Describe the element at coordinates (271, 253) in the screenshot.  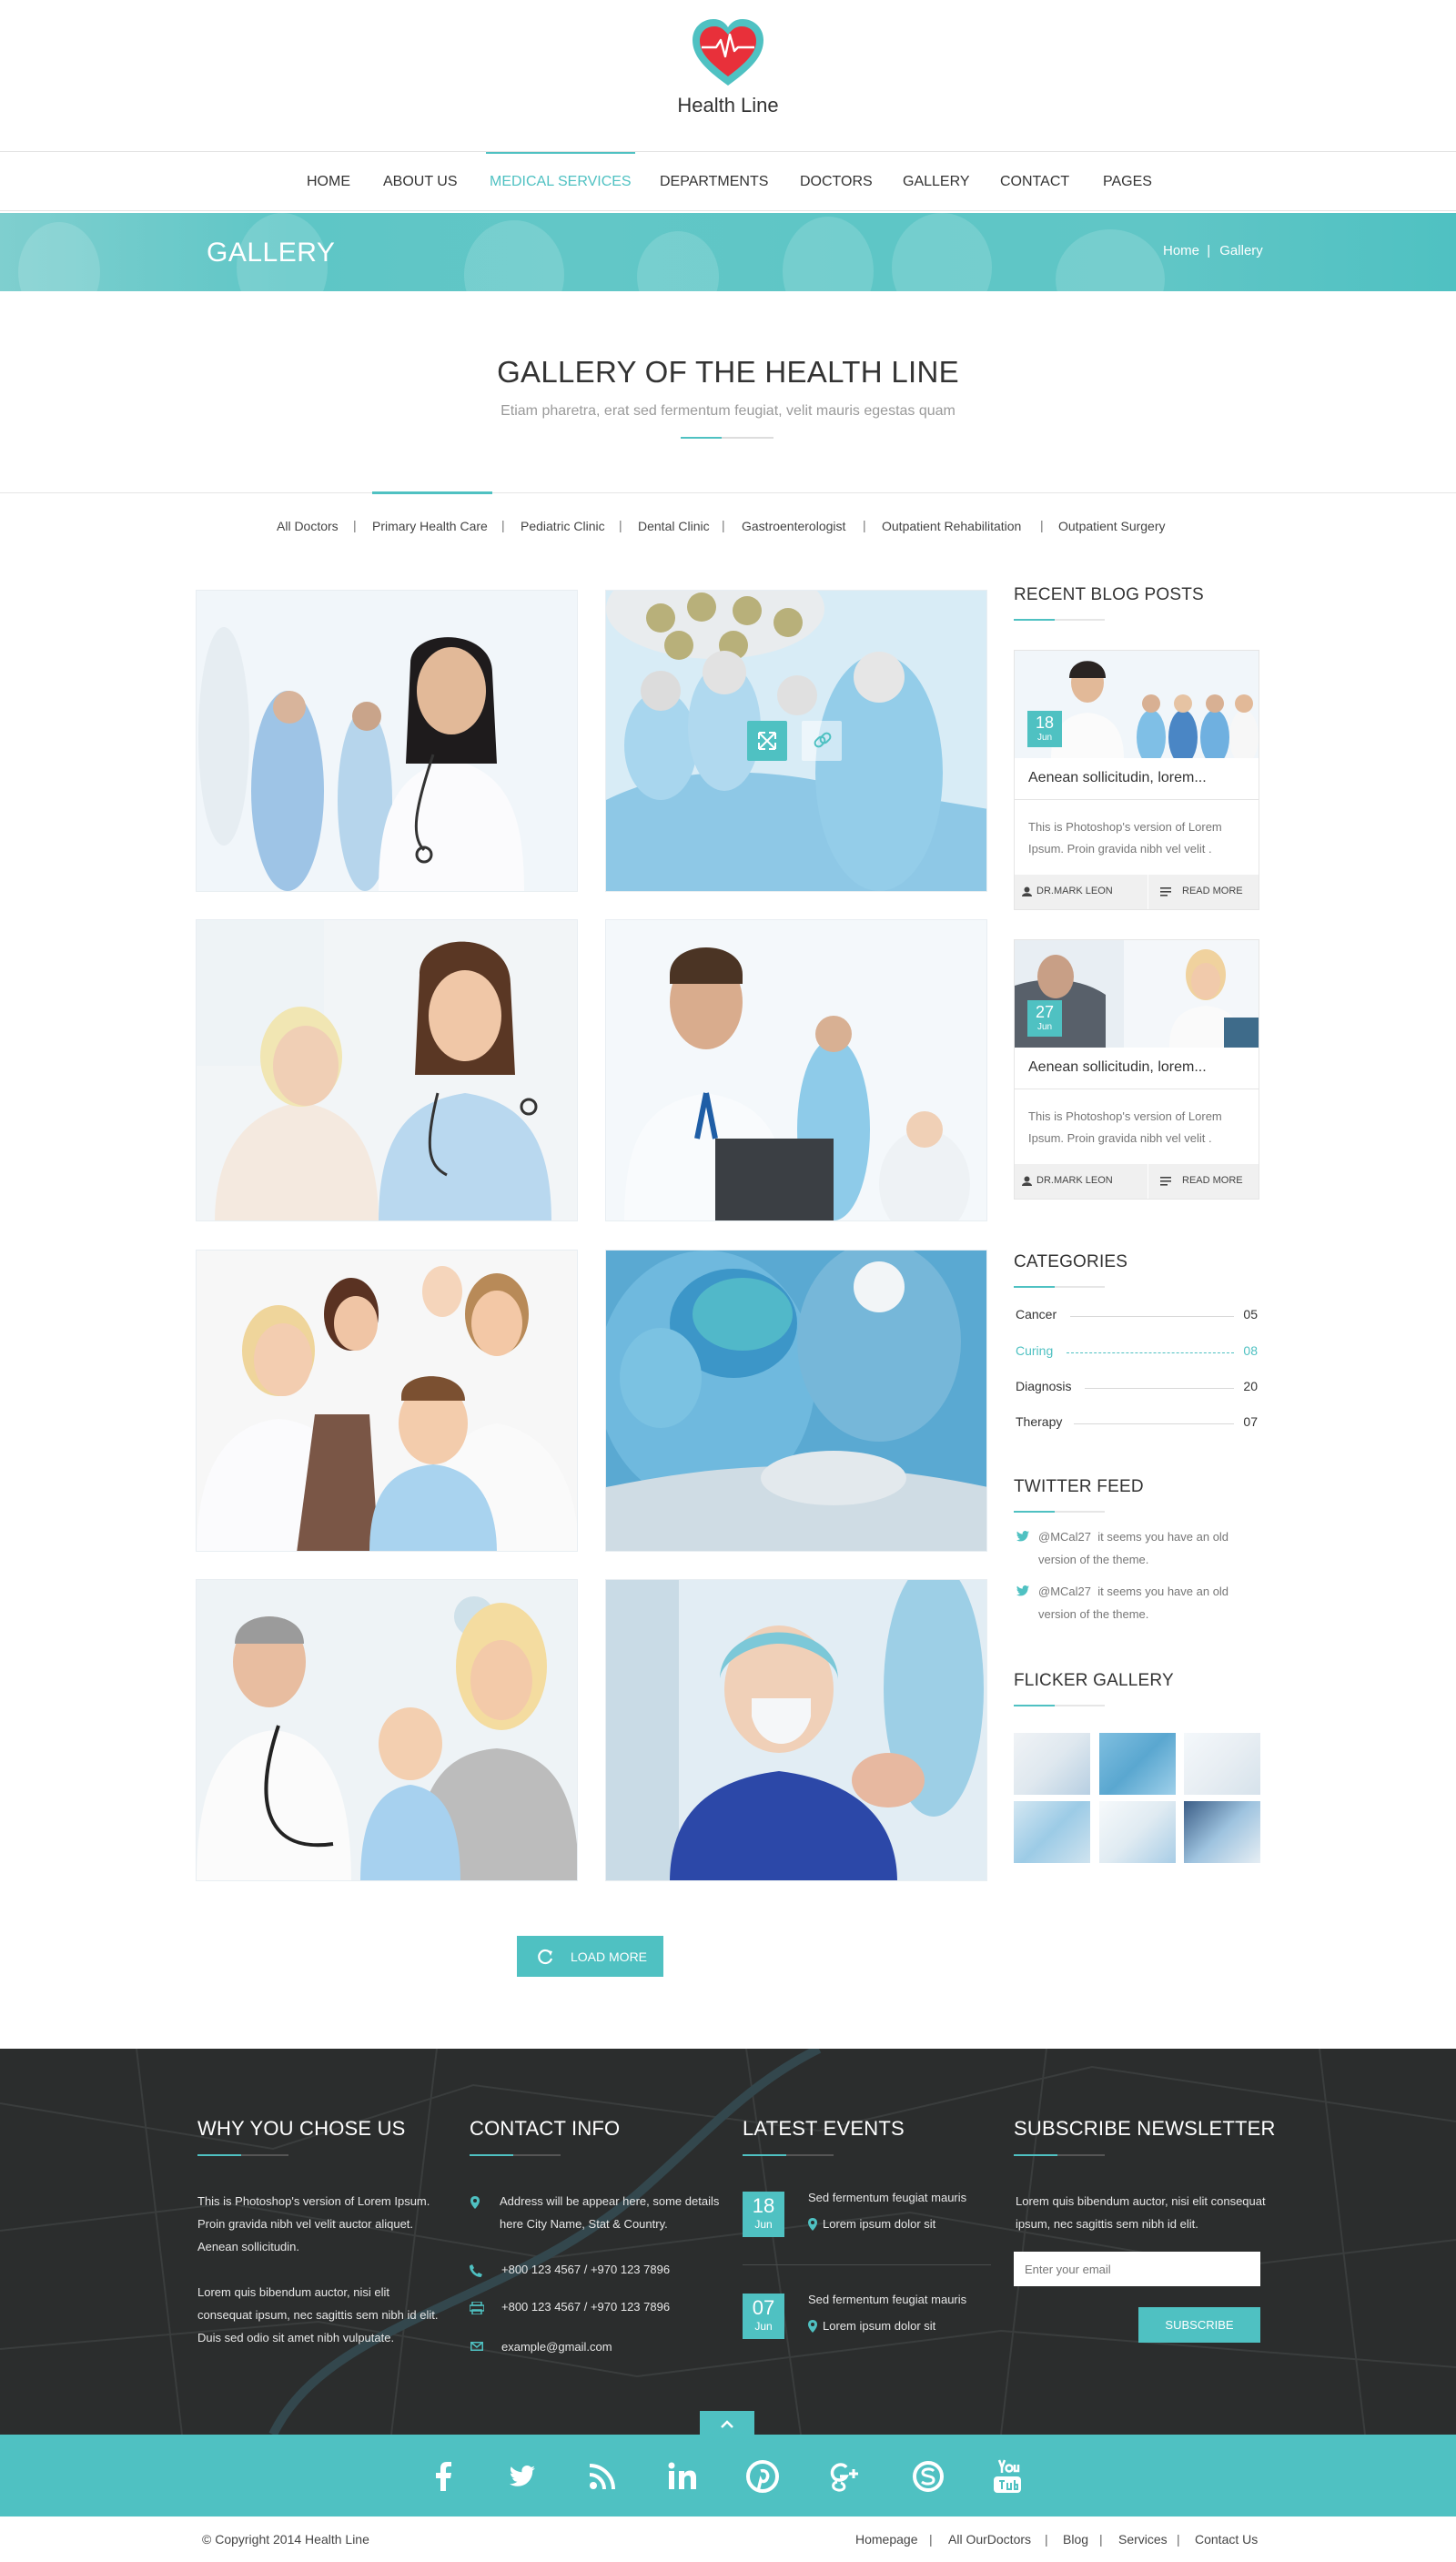
I see `page-title: GALLERY` at that location.